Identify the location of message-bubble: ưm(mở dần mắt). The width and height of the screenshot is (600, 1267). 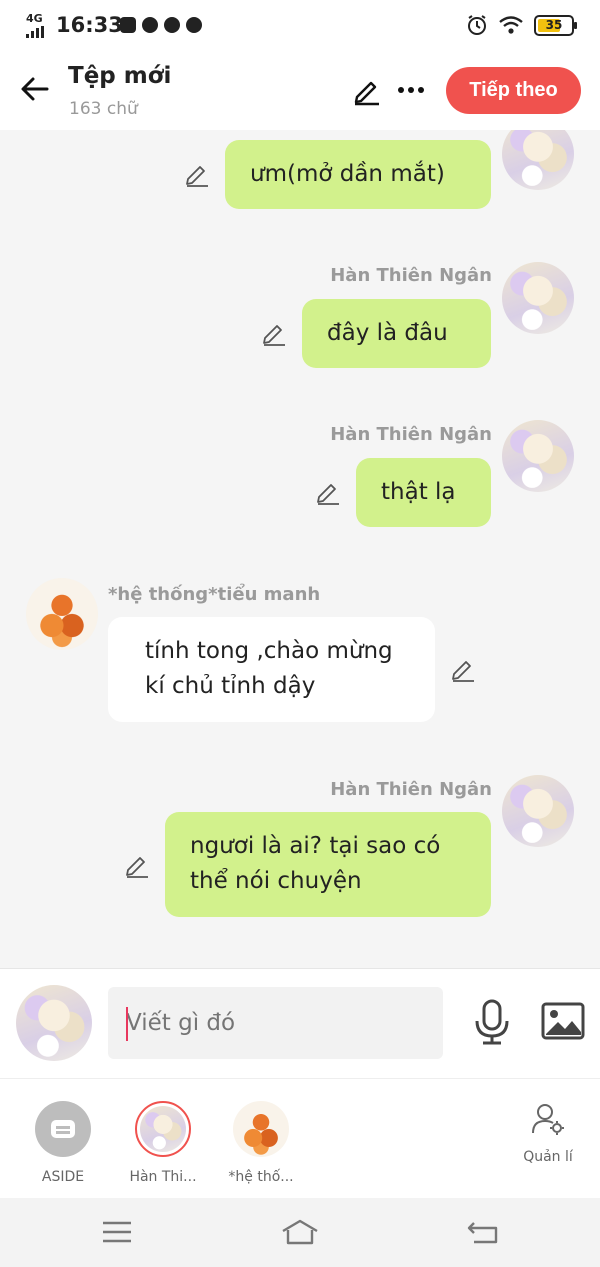
(358, 174).